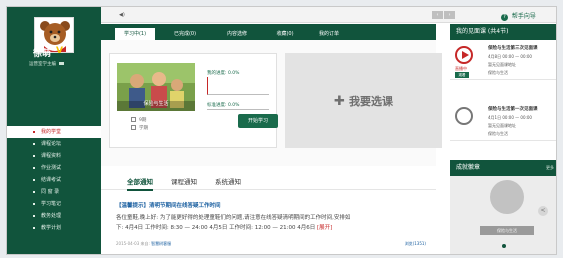 Image resolution: width=563 pixels, height=258 pixels. I want to click on course-term: 学期, so click(139, 129).